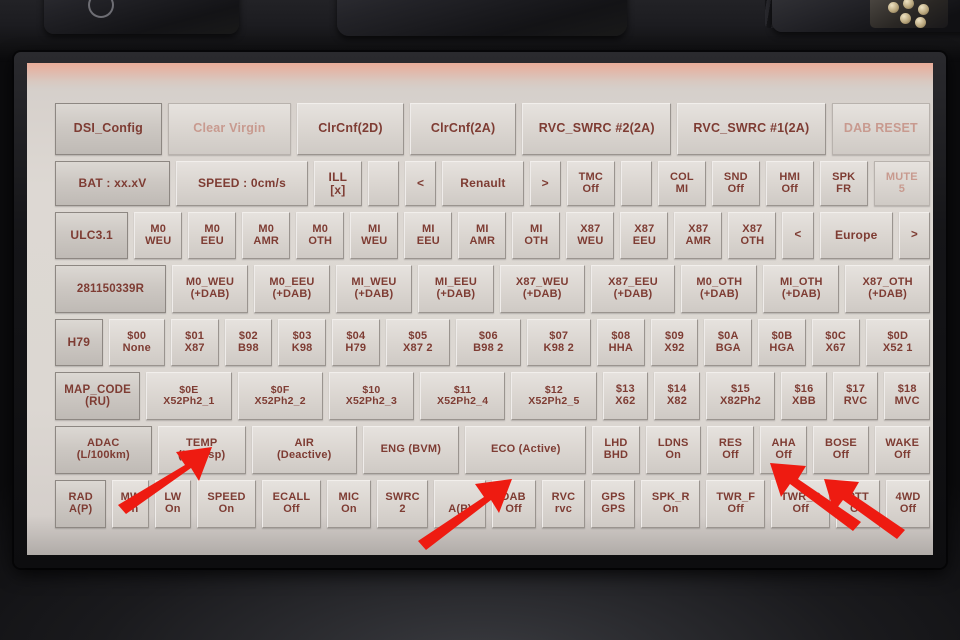  Describe the element at coordinates (526, 450) in the screenshot. I see `btn-eco-active: ECO (Active)` at that location.